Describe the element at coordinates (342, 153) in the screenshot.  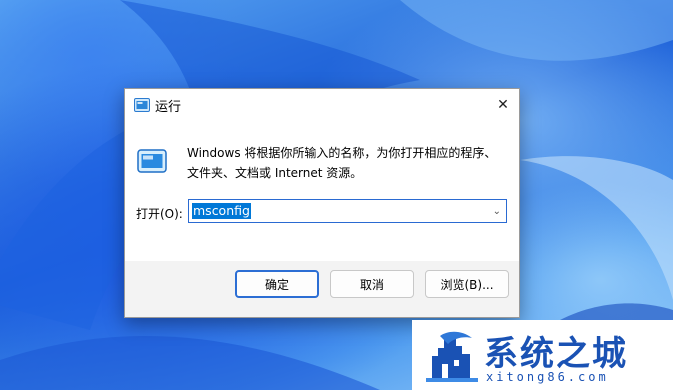
I see `description-line-1: Windows 将根据你所输入的名称，为你打开相应的程序、` at that location.